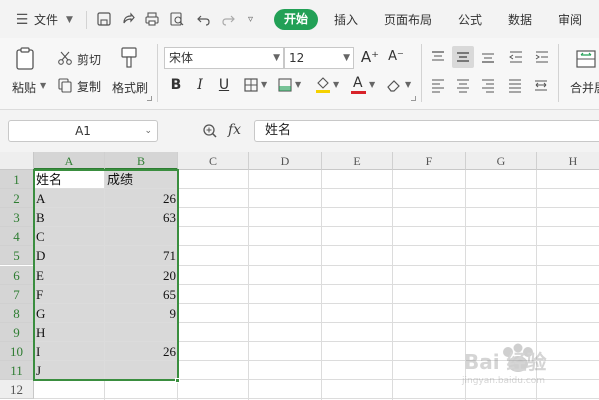 The width and height of the screenshot is (599, 400). What do you see at coordinates (298, 84) in the screenshot?
I see `cell-style-dropdown-icon: ▼` at bounding box center [298, 84].